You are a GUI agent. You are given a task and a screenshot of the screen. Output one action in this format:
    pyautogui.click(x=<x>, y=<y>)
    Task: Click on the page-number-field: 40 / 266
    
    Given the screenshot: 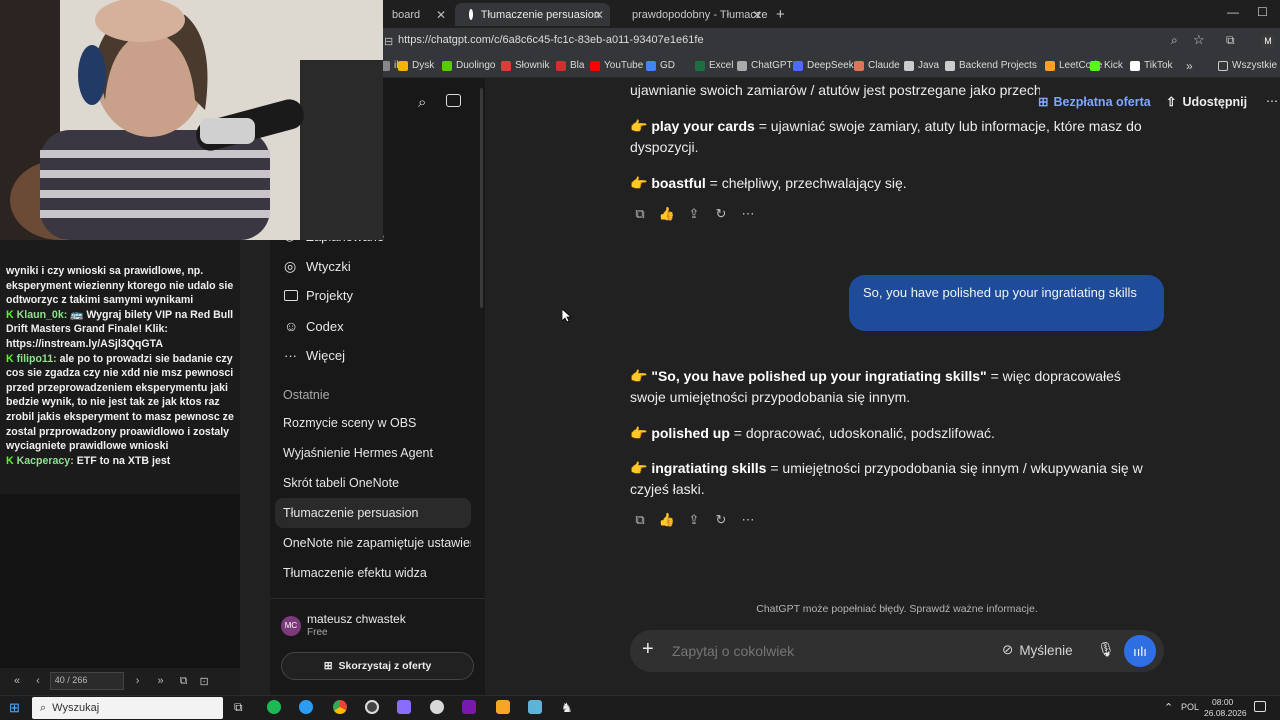 What is the action you would take?
    pyautogui.click(x=86, y=681)
    